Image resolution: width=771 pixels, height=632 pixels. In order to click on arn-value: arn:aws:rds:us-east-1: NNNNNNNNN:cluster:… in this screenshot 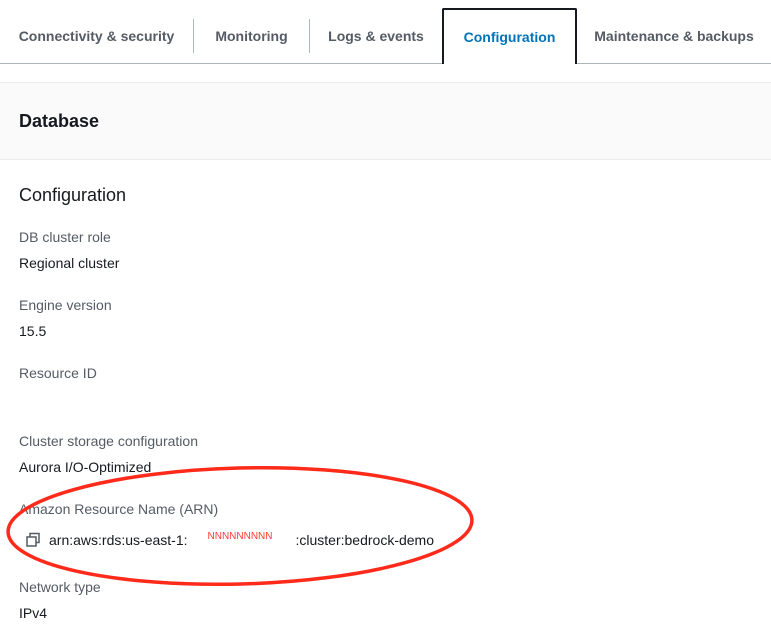, I will do `click(229, 540)`.